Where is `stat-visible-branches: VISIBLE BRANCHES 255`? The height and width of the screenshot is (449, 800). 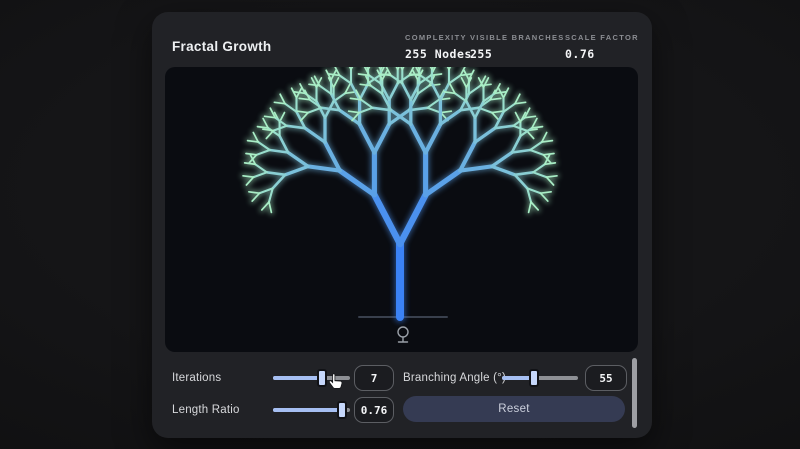
stat-visible-branches: VISIBLE BRANCHES 255 is located at coordinates (517, 47).